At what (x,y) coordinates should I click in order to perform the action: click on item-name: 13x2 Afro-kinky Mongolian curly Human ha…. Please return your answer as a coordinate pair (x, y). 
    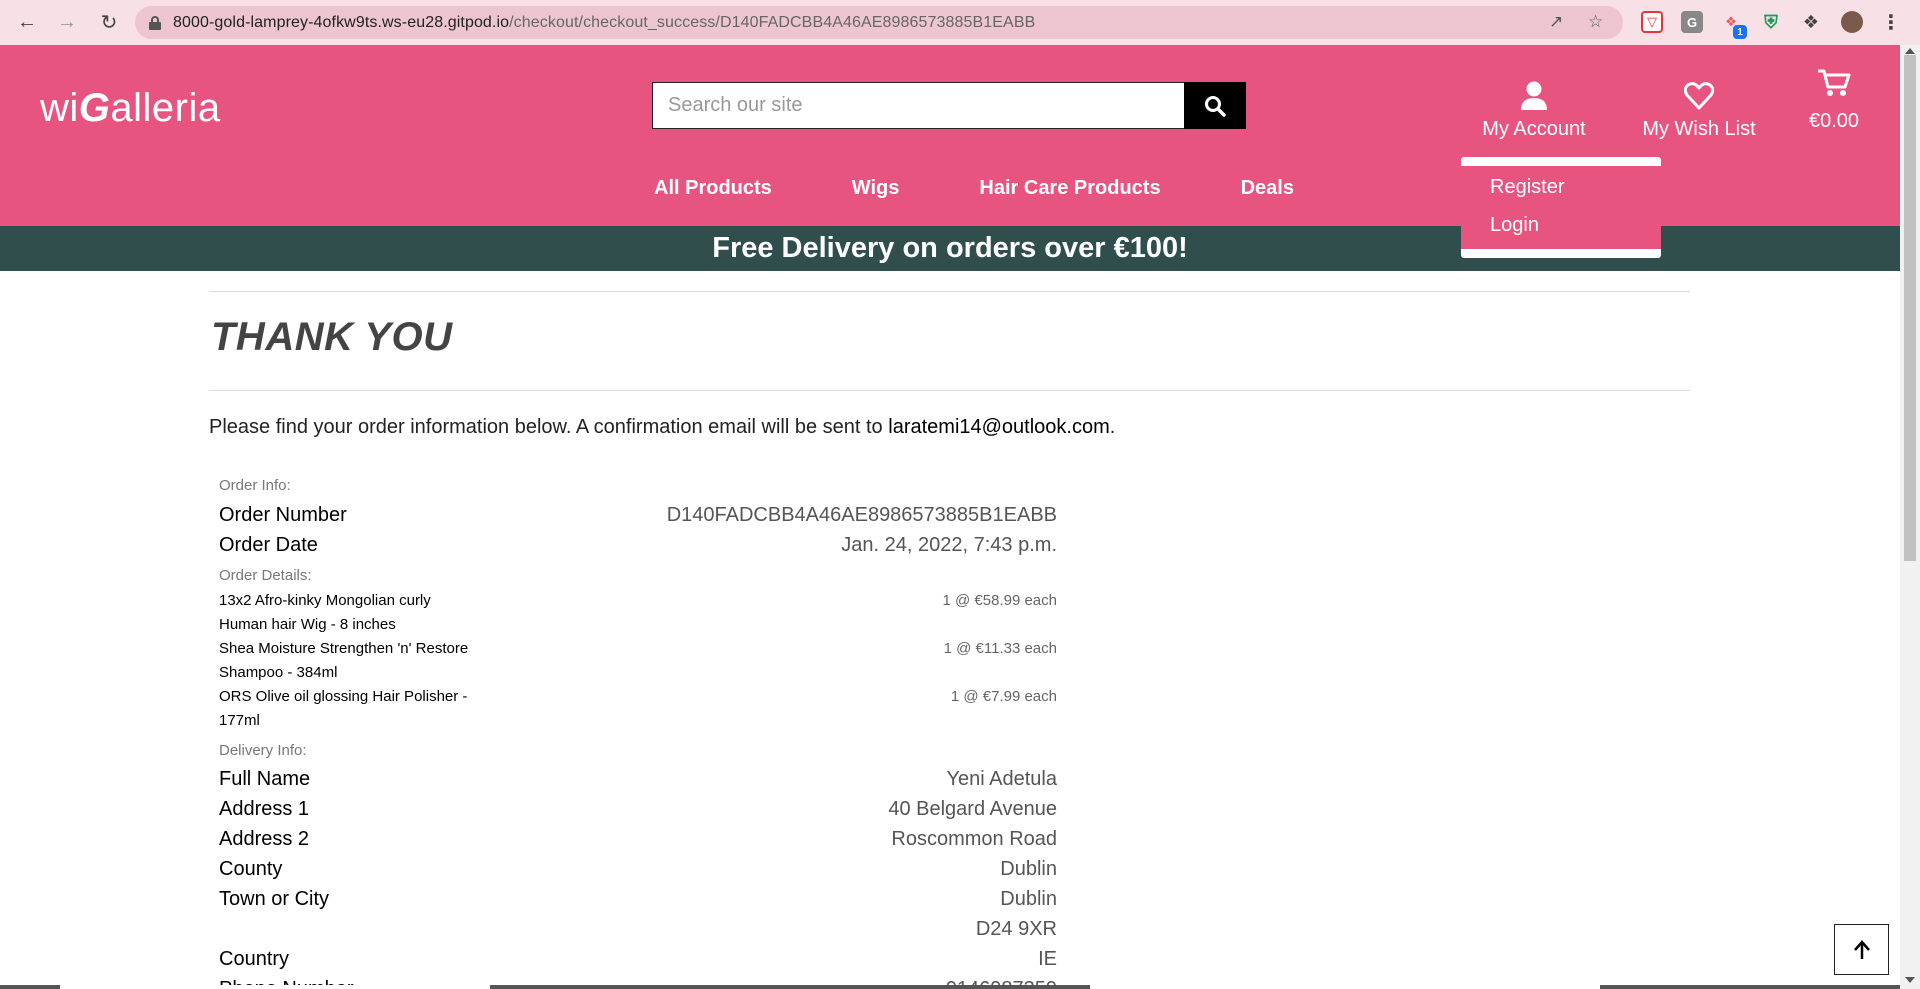
    Looking at the image, I should click on (325, 612).